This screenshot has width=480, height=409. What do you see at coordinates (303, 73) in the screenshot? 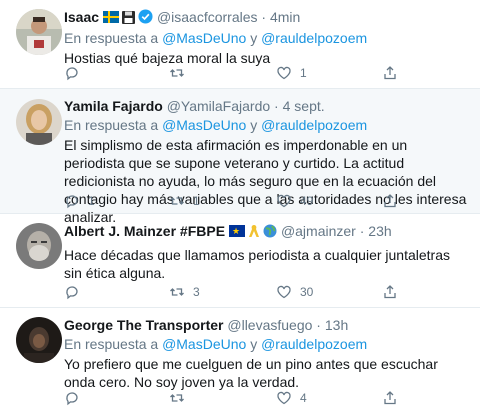
I see `like-count: 1` at bounding box center [303, 73].